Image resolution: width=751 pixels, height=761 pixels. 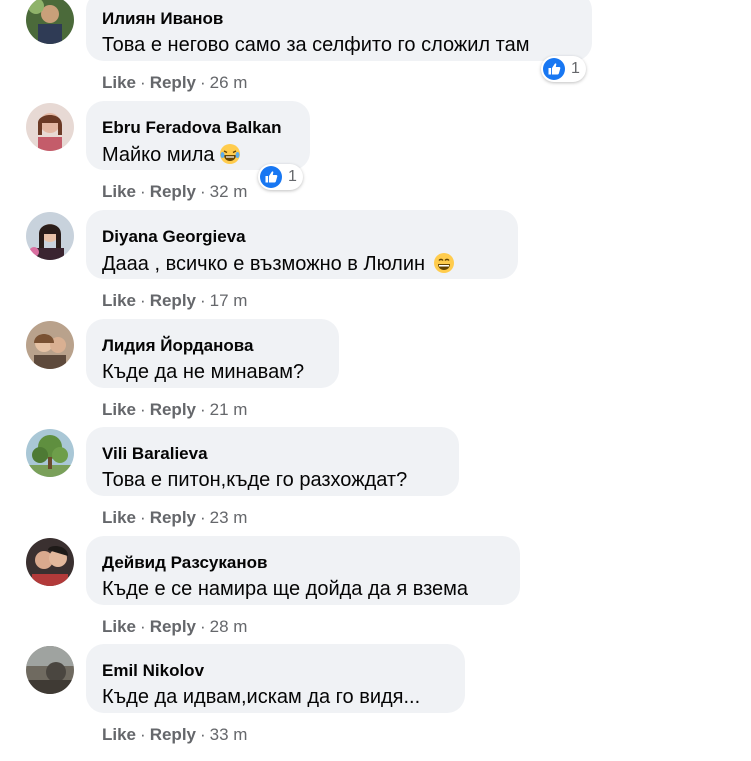 I want to click on comment-text-content: Майко мила, so click(x=158, y=155).